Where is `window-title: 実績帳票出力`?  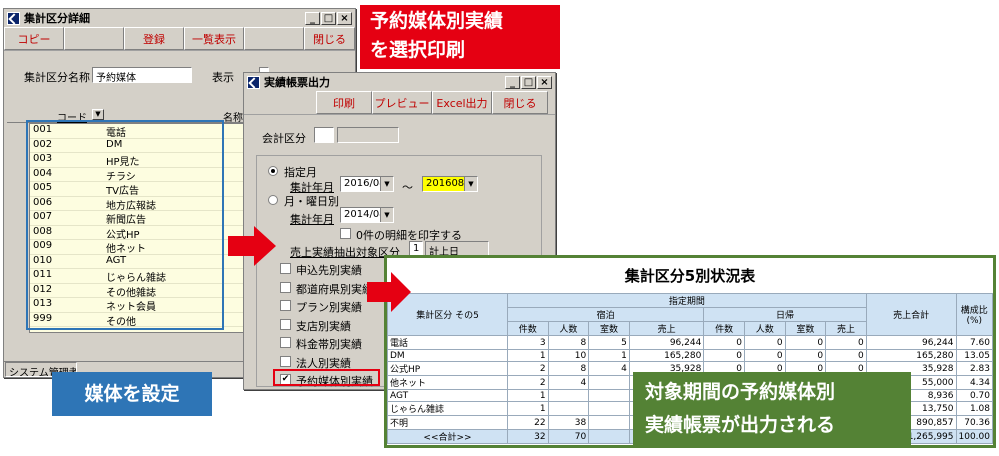 window-title: 実績帳票出力 is located at coordinates (297, 82).